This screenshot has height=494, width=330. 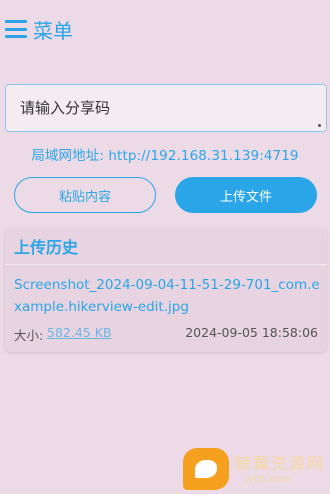 What do you see at coordinates (79, 332) in the screenshot?
I see `file-size-value: 582.45 KB` at bounding box center [79, 332].